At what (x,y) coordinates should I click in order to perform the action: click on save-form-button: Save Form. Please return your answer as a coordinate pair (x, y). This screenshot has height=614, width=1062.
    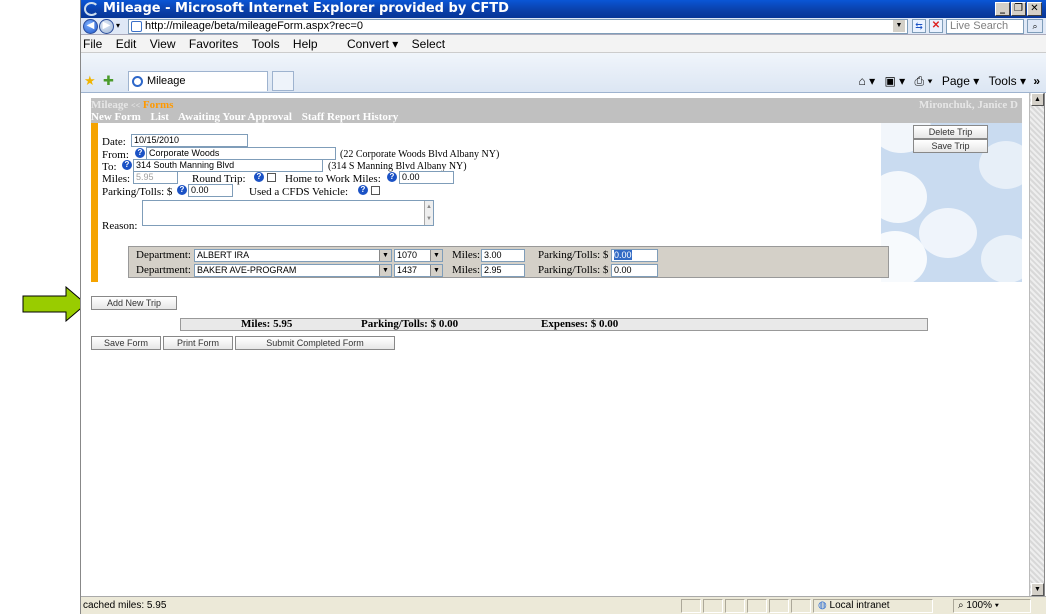
    Looking at the image, I should click on (126, 343).